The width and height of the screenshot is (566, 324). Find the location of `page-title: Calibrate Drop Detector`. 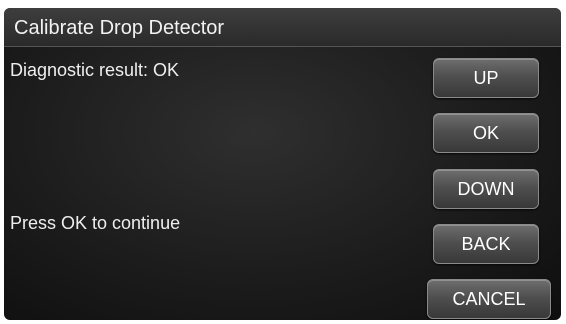

page-title: Calibrate Drop Detector is located at coordinates (119, 28).